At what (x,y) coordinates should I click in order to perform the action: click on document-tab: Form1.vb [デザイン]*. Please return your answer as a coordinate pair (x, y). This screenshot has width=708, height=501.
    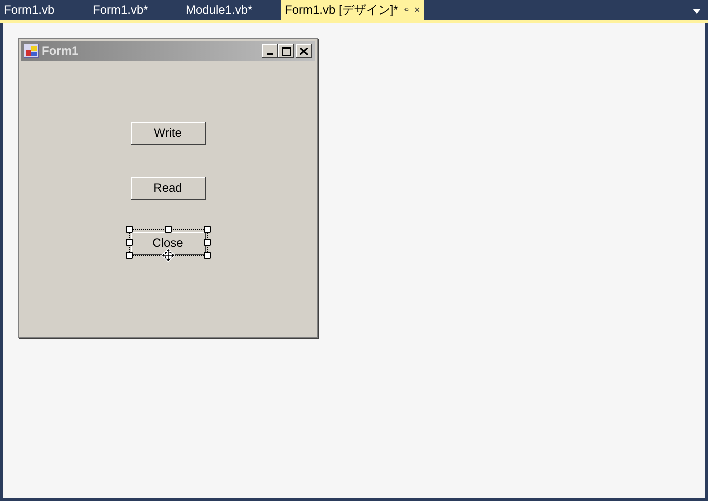
    Looking at the image, I should click on (352, 10).